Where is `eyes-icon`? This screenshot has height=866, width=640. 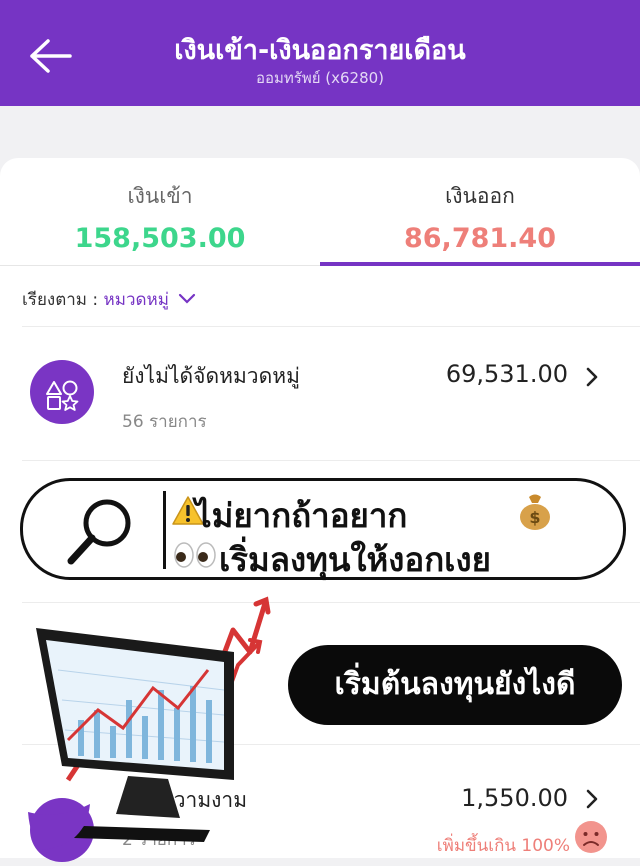 eyes-icon is located at coordinates (195, 555).